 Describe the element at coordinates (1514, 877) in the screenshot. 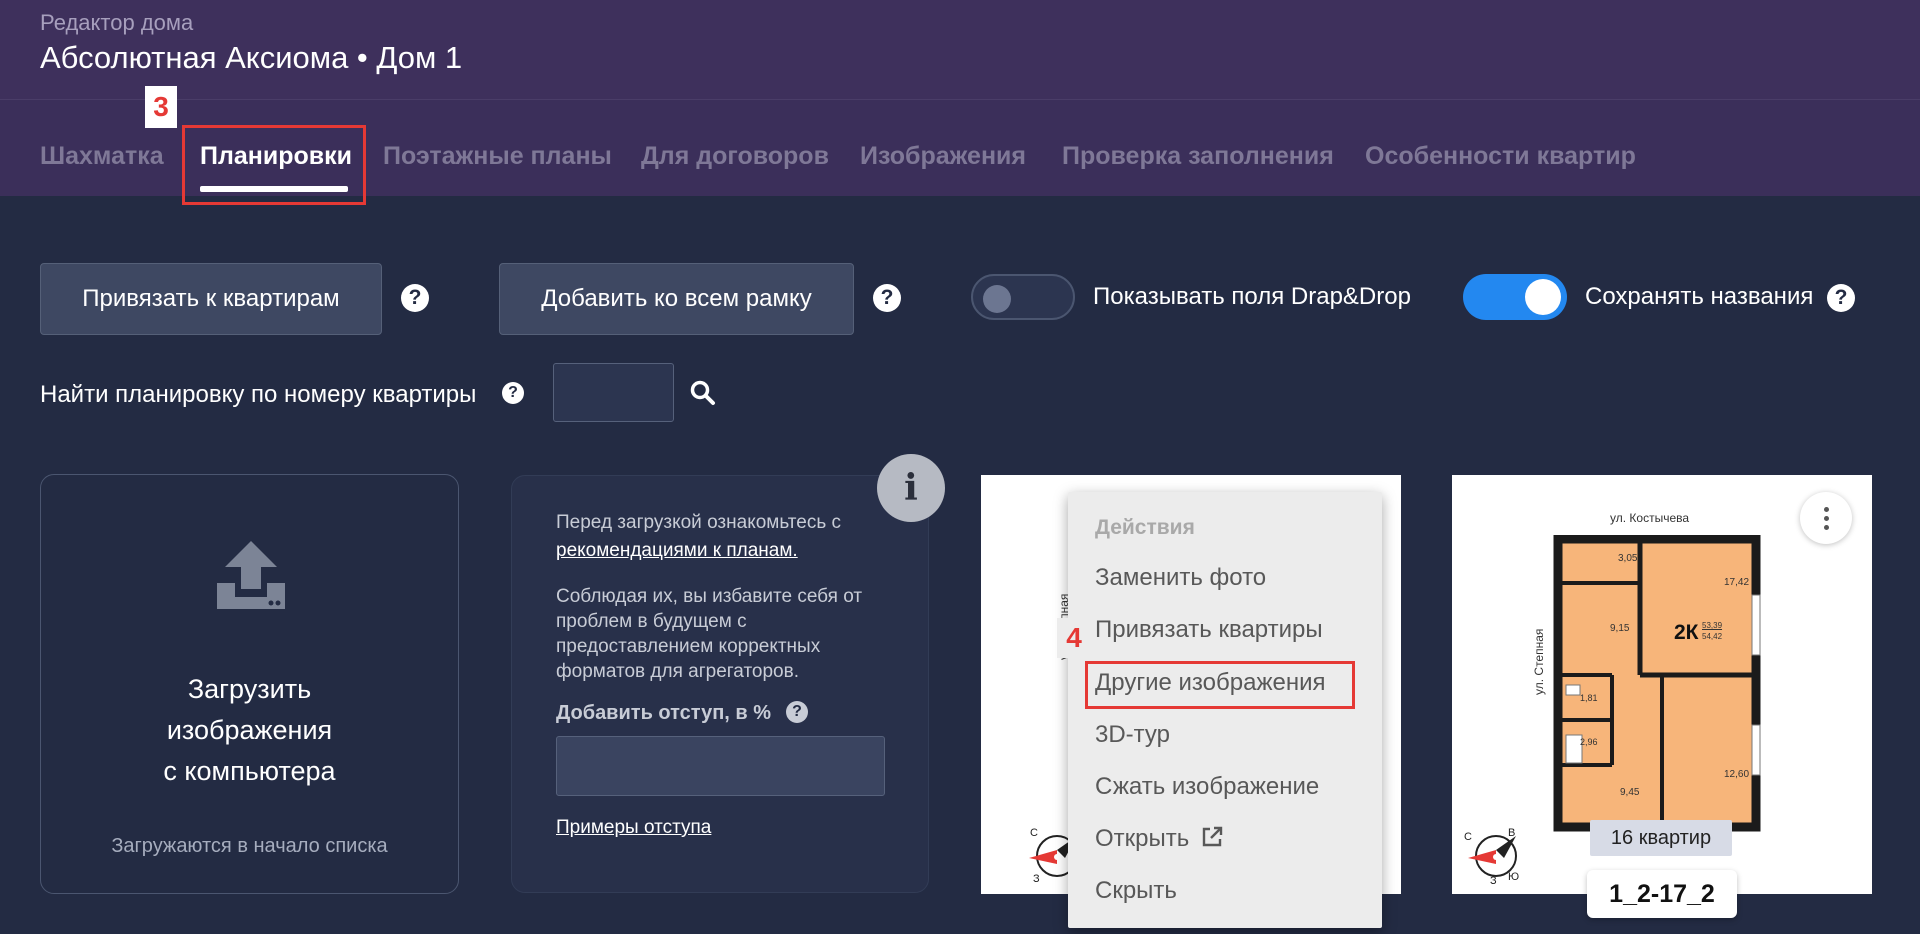

I see `compass-south: Ю` at that location.